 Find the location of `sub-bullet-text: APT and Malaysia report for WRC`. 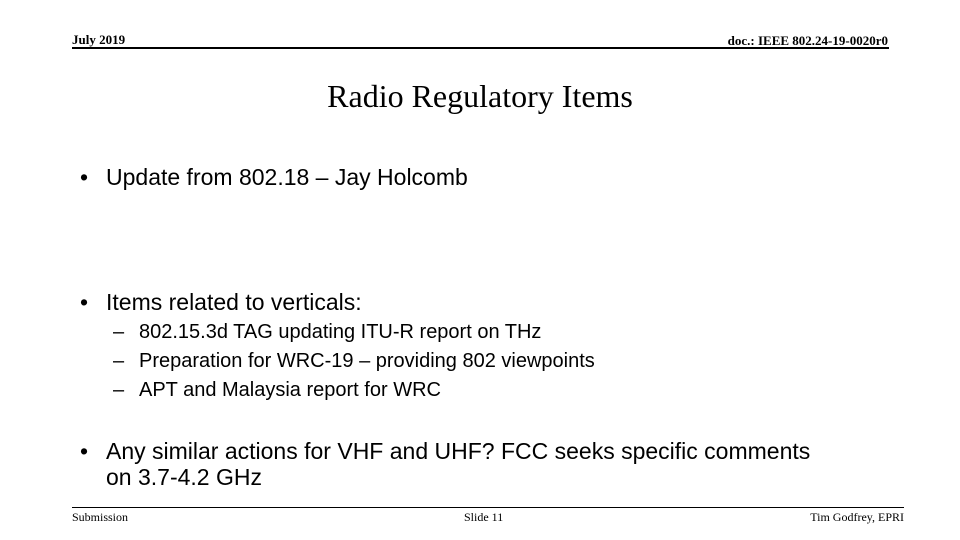

sub-bullet-text: APT and Malaysia report for WRC is located at coordinates (290, 390).